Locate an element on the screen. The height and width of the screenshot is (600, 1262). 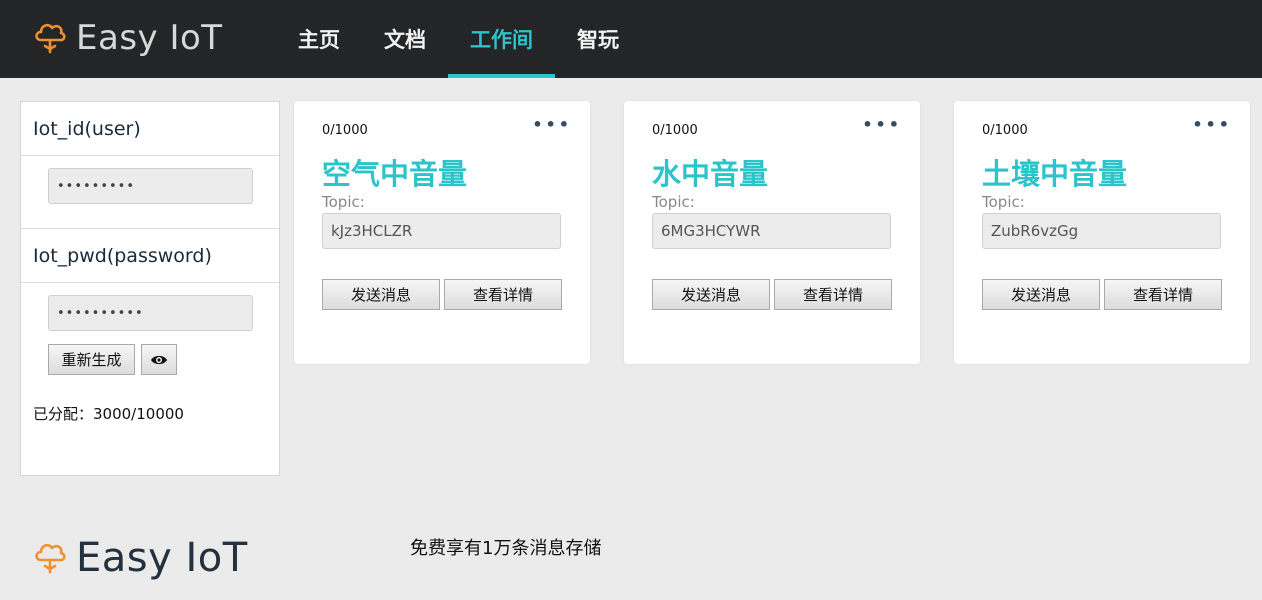
user-id-section: ••••••••• is located at coordinates (150, 191).